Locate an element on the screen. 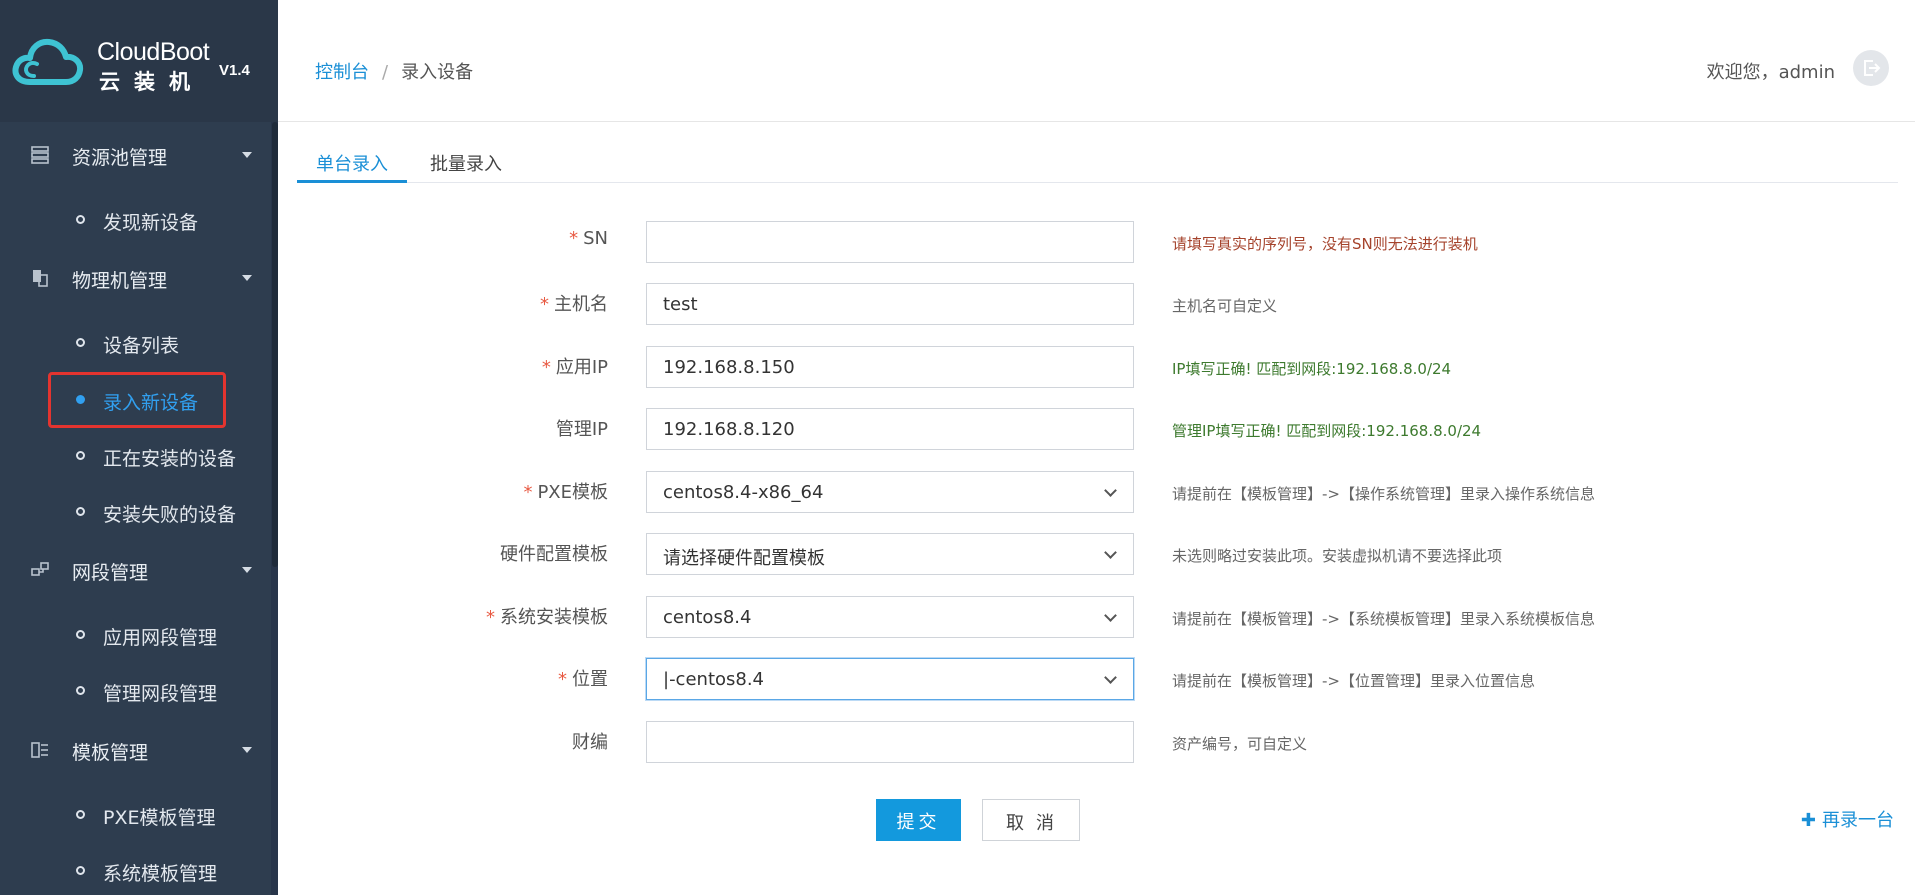  field-label: * 位置 is located at coordinates (583, 679).